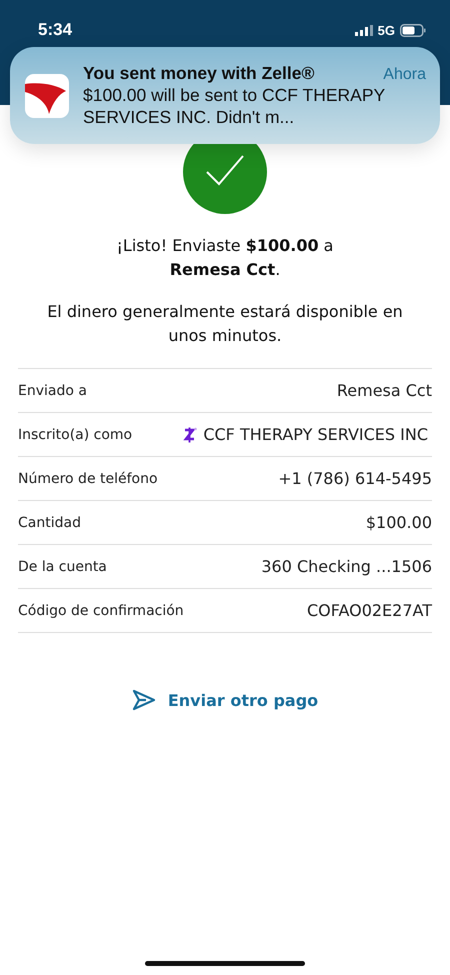 Image resolution: width=450 pixels, height=975 pixels. I want to click on detail-value: $100.00, so click(399, 522).